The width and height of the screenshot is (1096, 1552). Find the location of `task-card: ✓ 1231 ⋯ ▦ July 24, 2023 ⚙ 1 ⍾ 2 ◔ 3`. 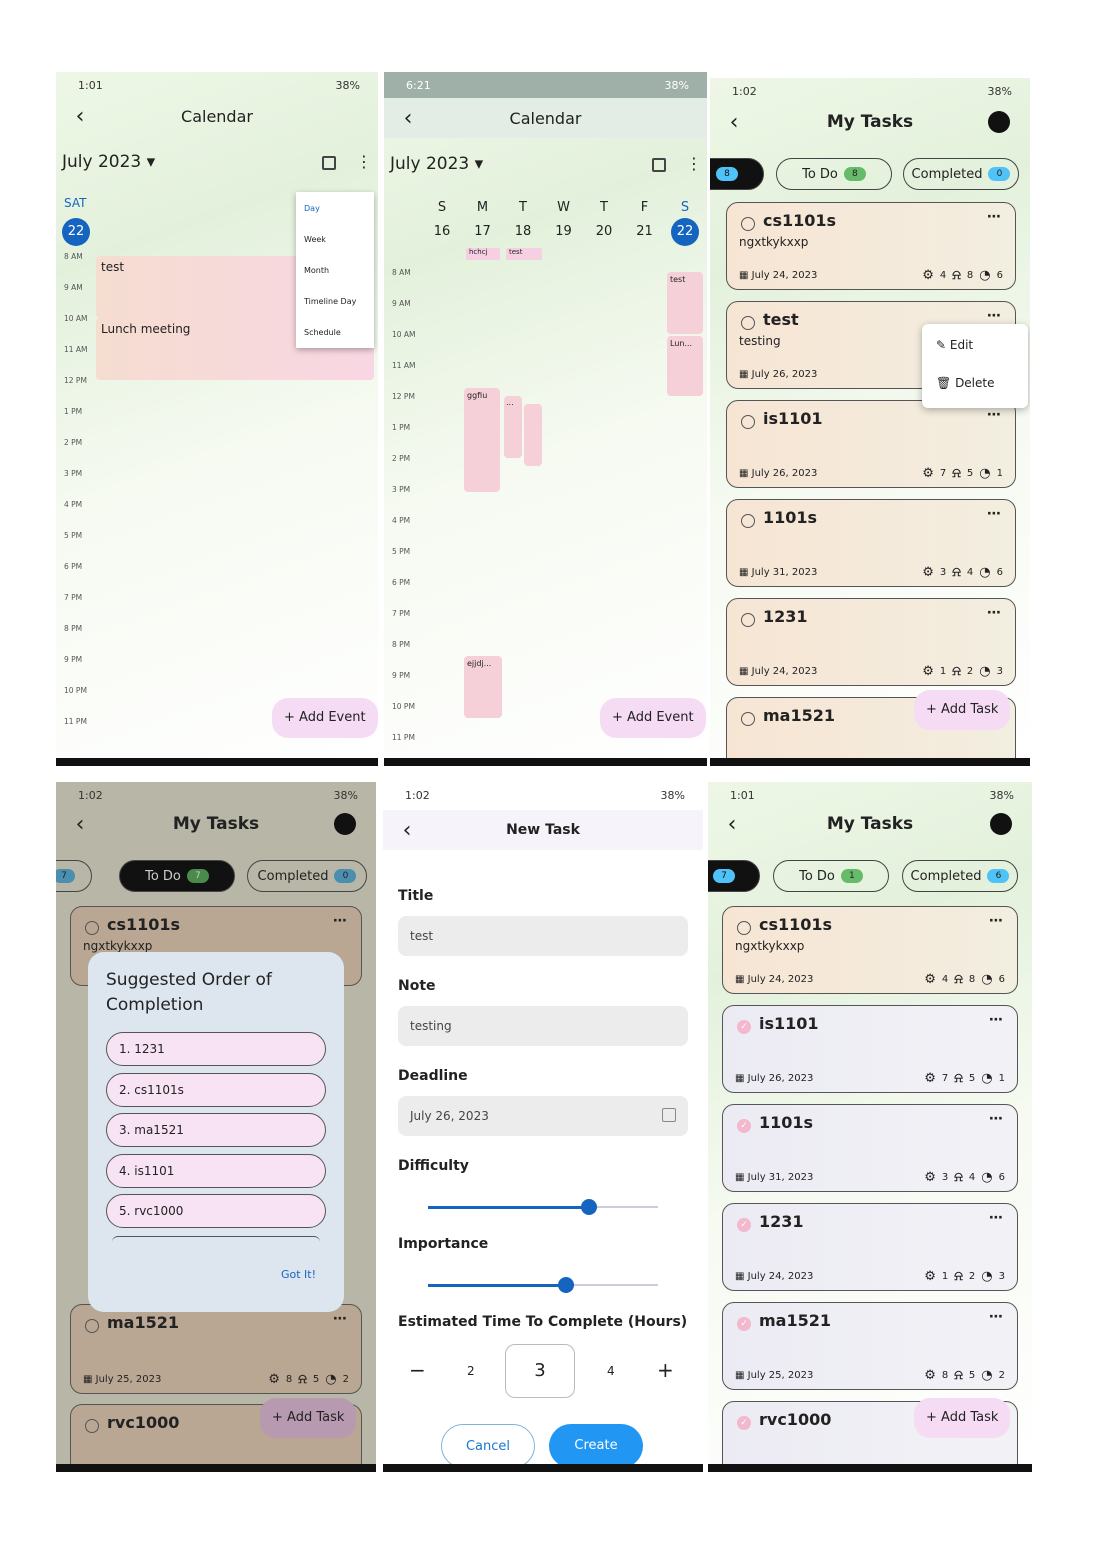

task-card: ✓ 1231 ⋯ ▦ July 24, 2023 ⚙ 1 ⍾ 2 ◔ 3 is located at coordinates (870, 1247).